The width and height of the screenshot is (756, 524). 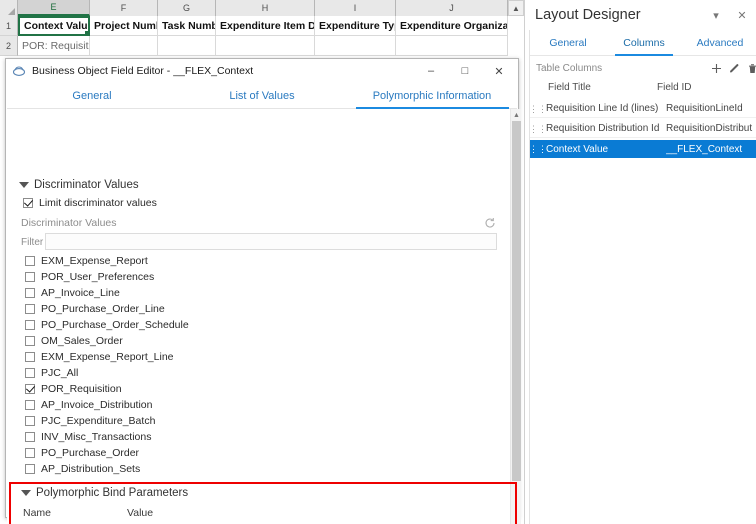 What do you see at coordinates (107, 325) in the screenshot?
I see `discriminator-item: PO_Purchase_Order_Schedule` at bounding box center [107, 325].